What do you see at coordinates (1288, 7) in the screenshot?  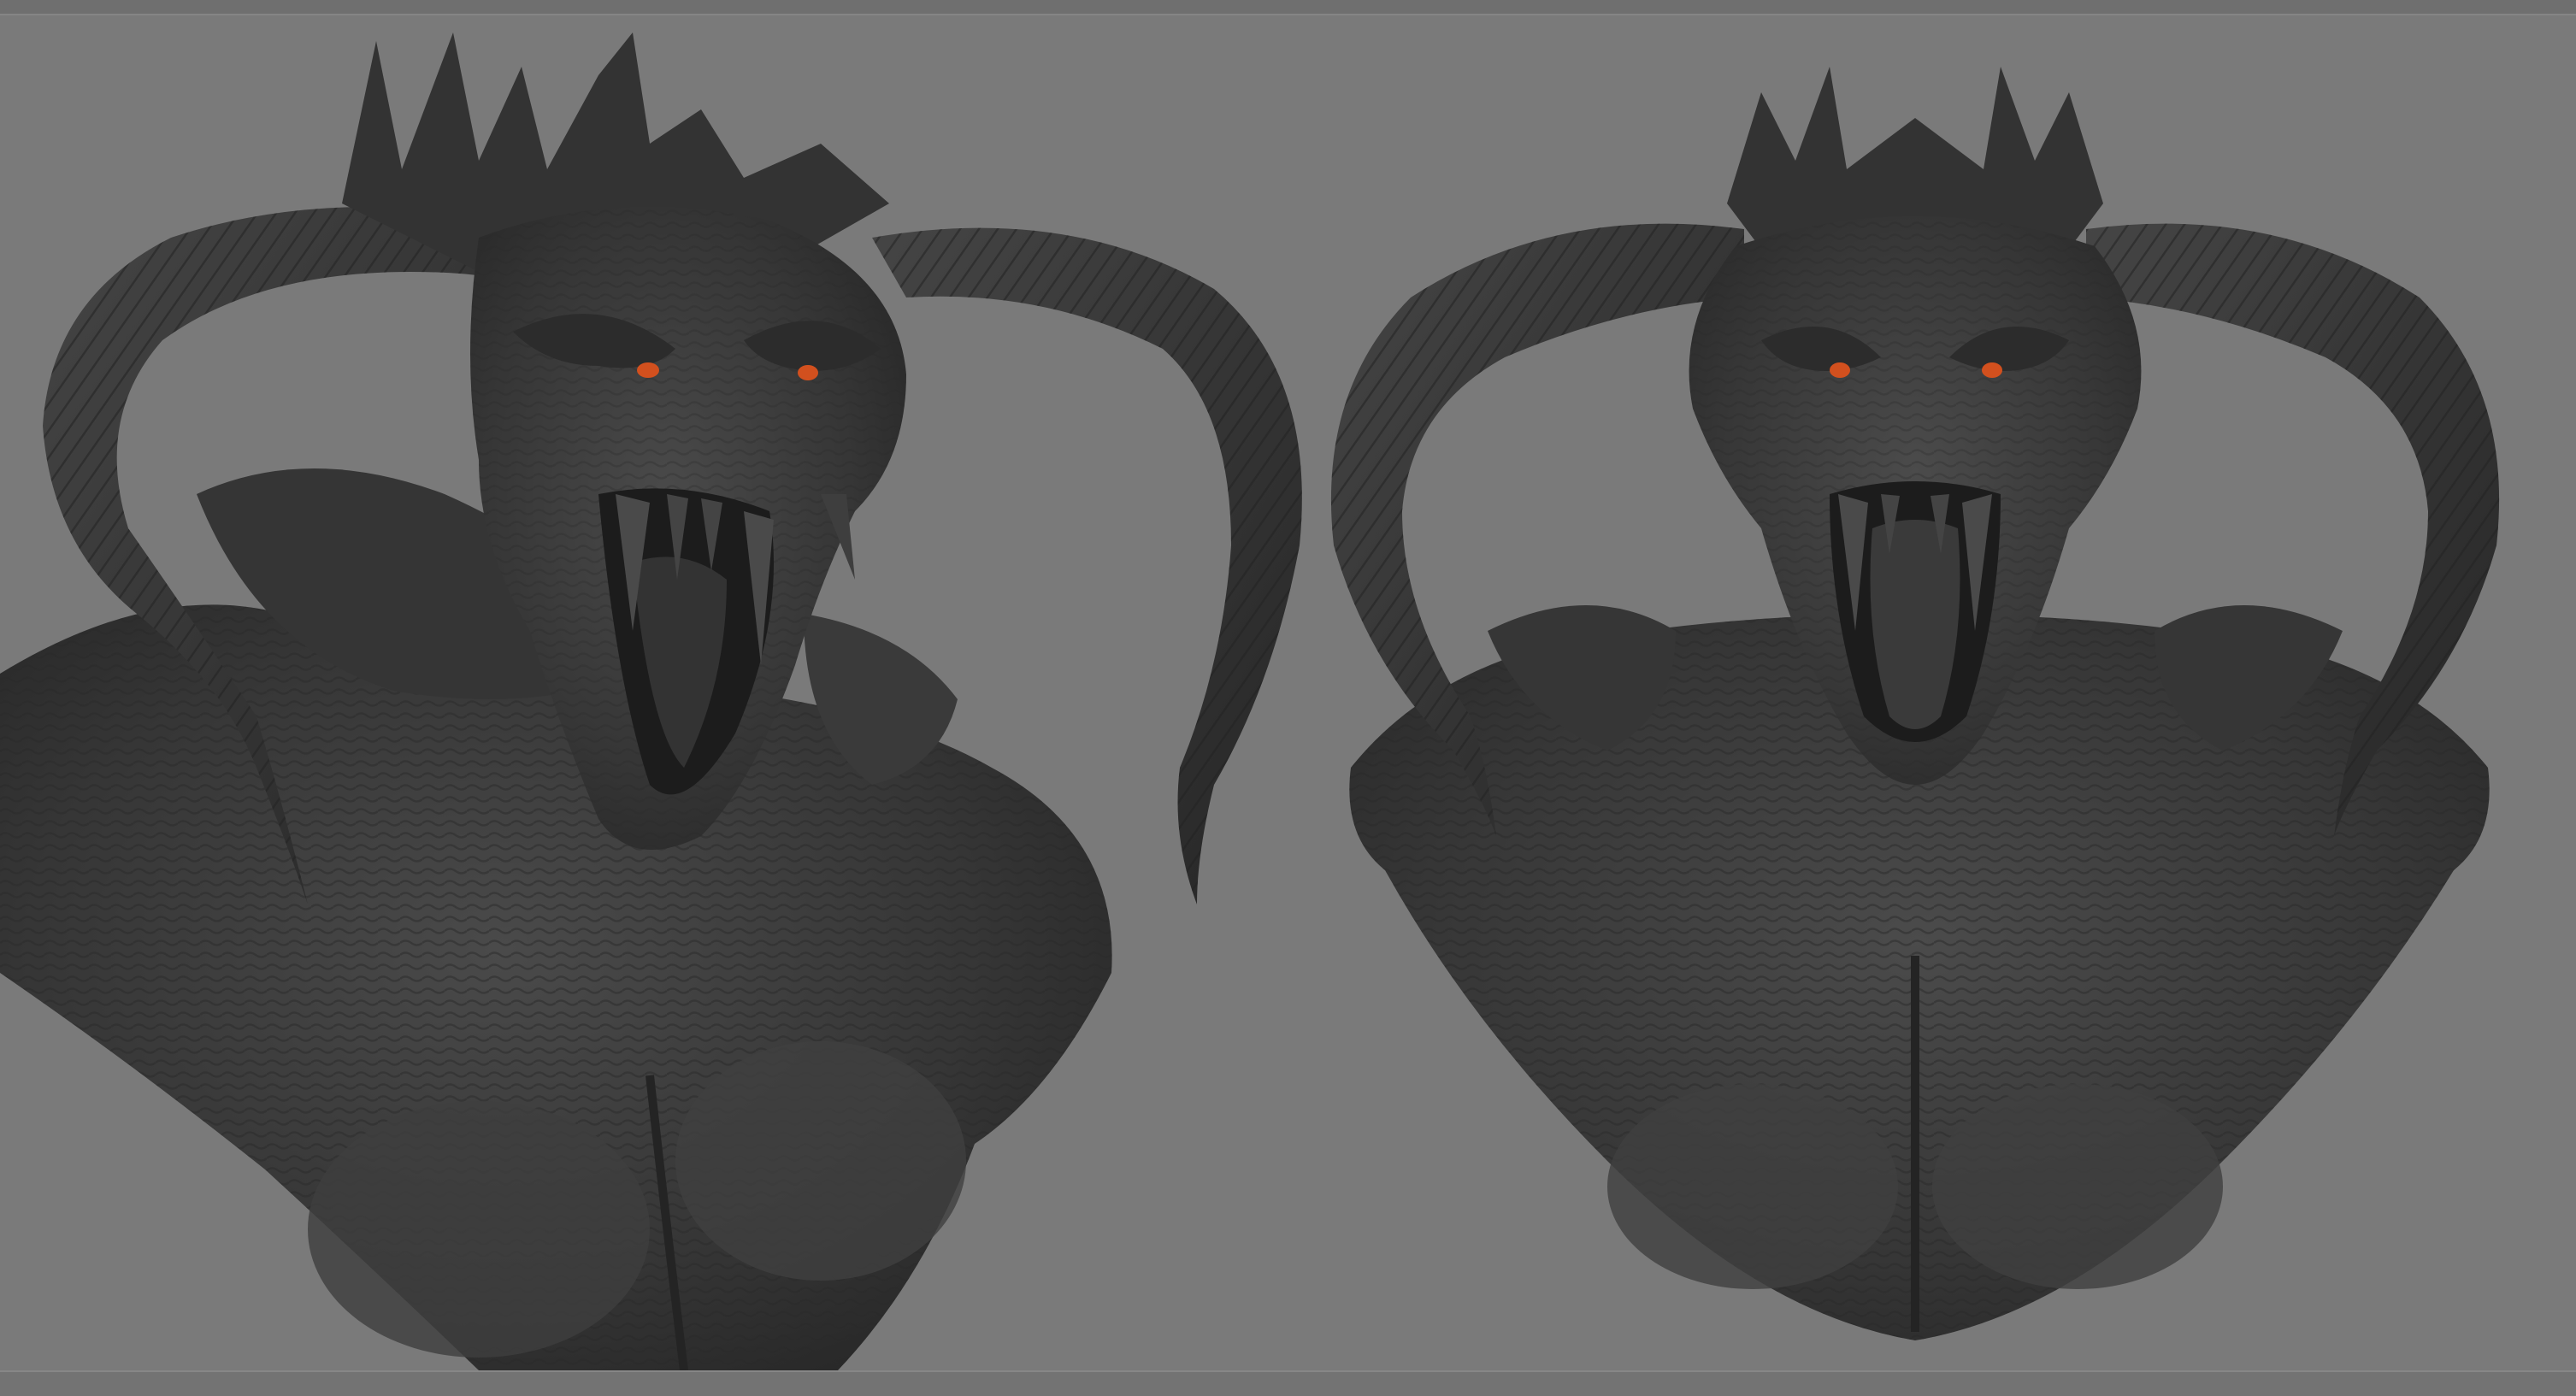 I see `viewport-top-frame` at bounding box center [1288, 7].